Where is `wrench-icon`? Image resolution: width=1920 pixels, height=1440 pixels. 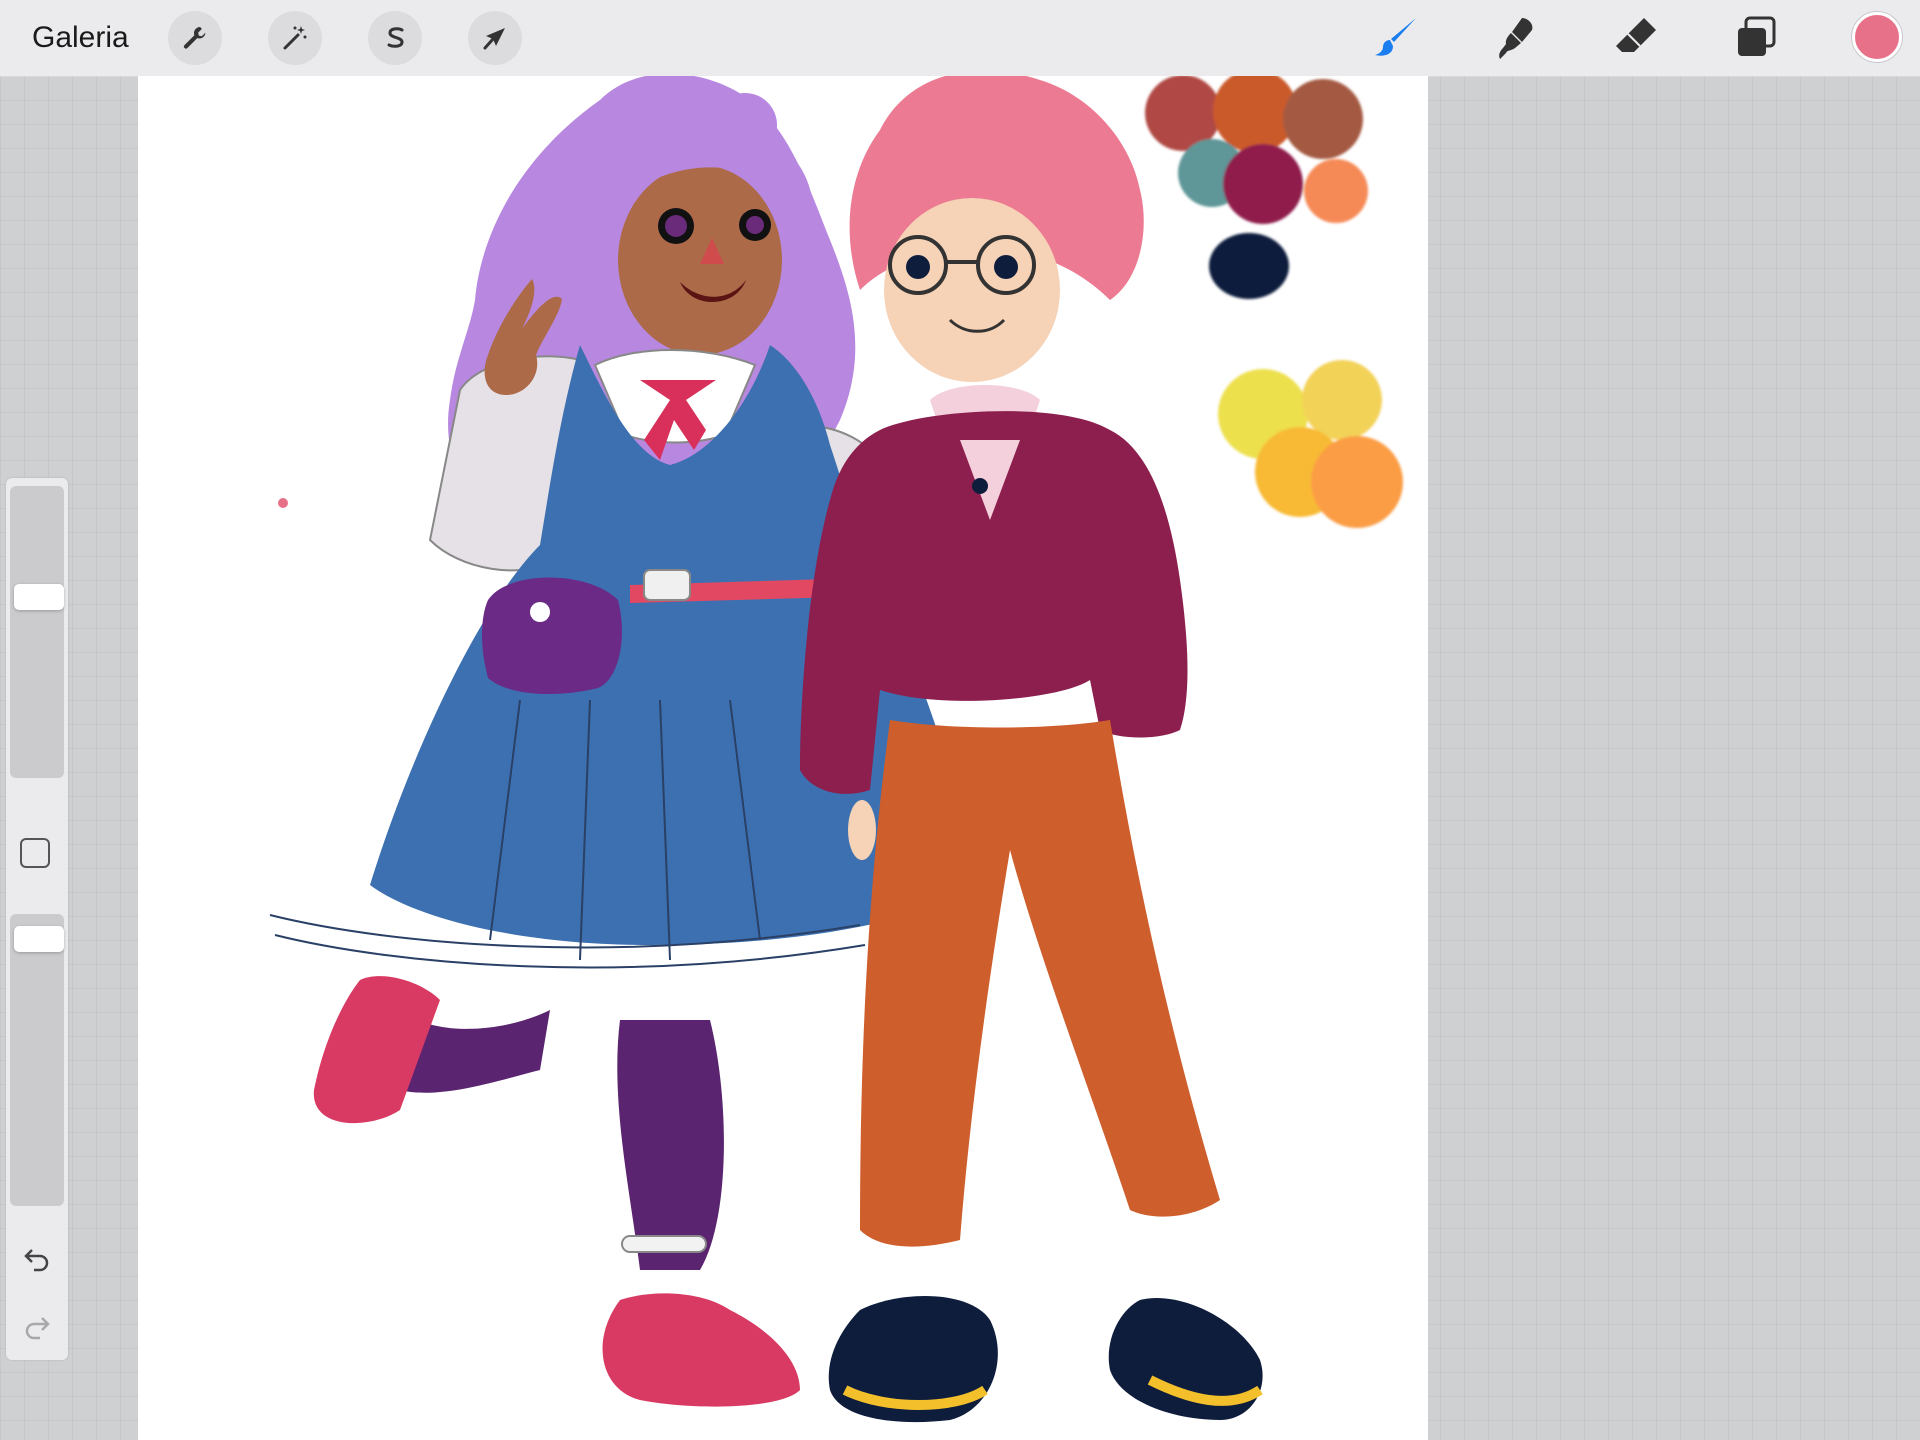
wrench-icon is located at coordinates (194, 37).